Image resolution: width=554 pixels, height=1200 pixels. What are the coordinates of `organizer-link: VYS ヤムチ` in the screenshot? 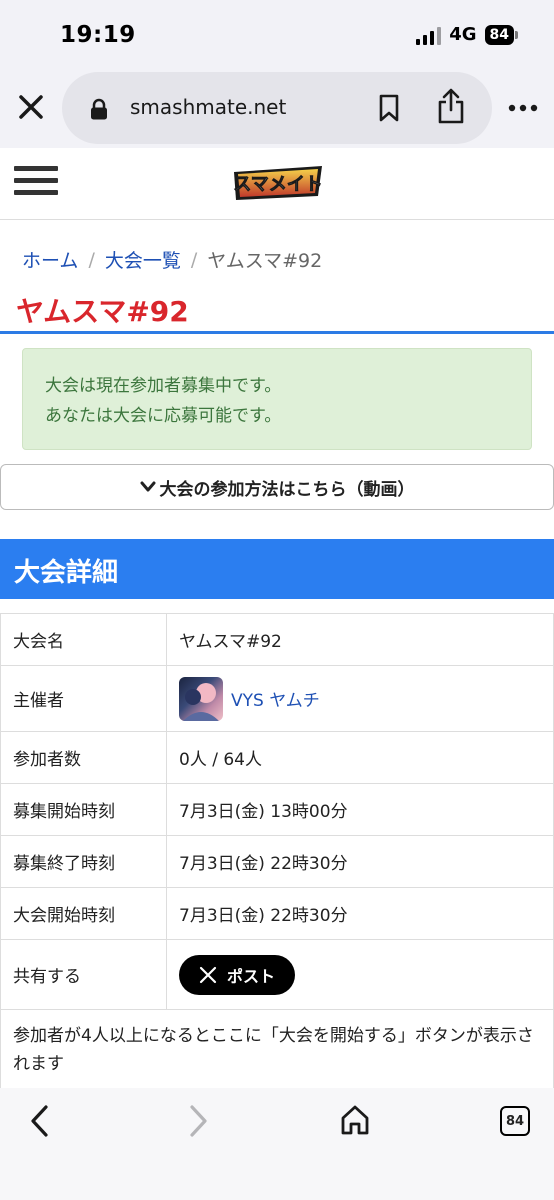 It's located at (275, 698).